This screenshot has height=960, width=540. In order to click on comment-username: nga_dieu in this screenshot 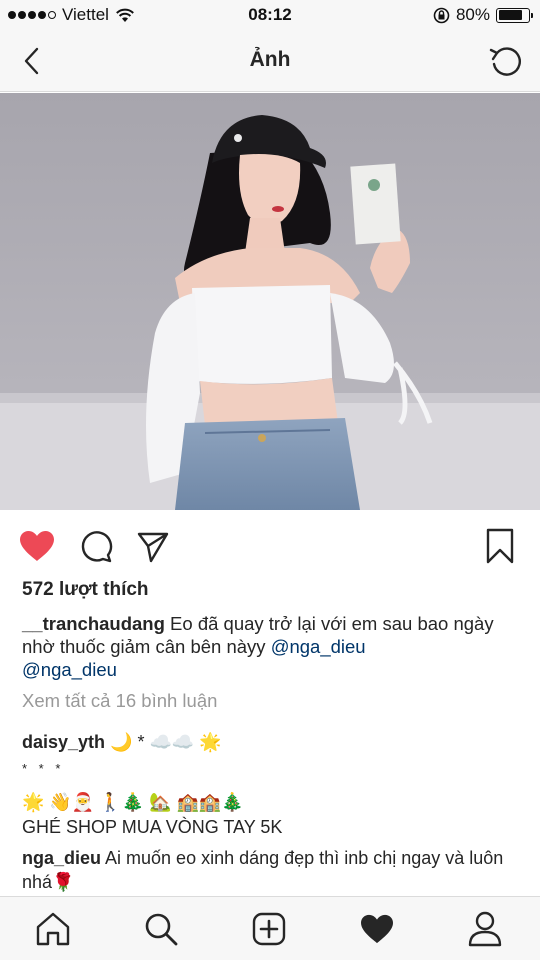, I will do `click(61, 858)`.